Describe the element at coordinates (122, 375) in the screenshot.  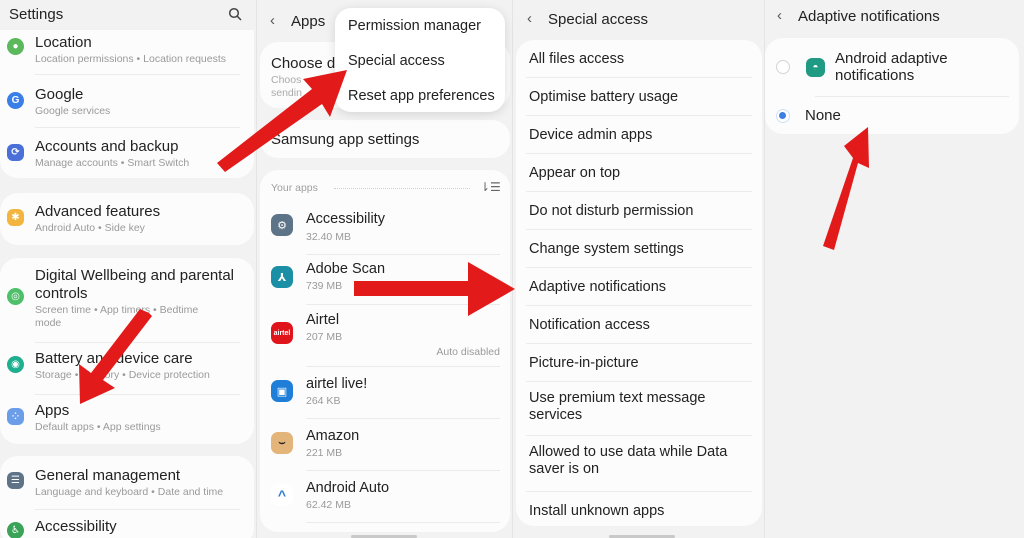
I see `item-subtitle: Storage • Memory • Device protection` at that location.